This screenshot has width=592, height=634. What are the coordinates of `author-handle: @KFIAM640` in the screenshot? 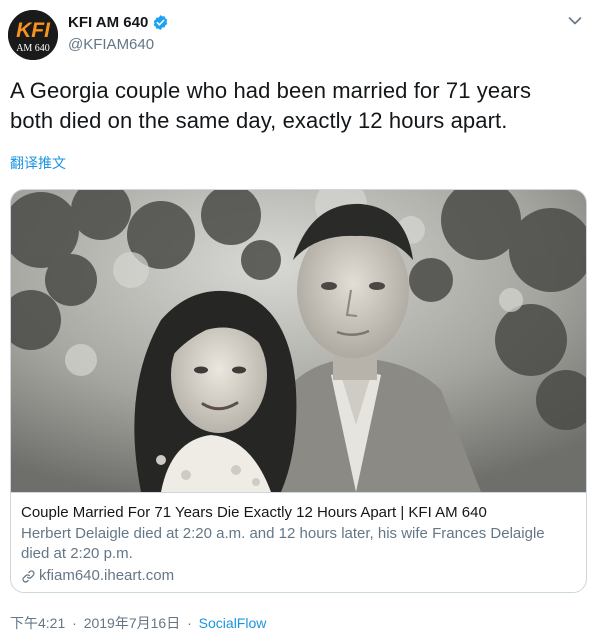 It's located at (111, 44).